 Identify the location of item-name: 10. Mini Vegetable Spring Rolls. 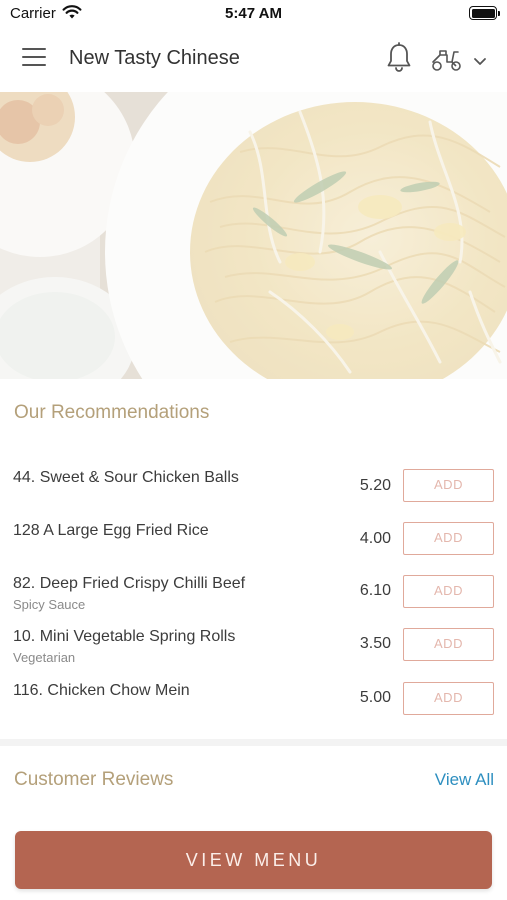
(124, 636).